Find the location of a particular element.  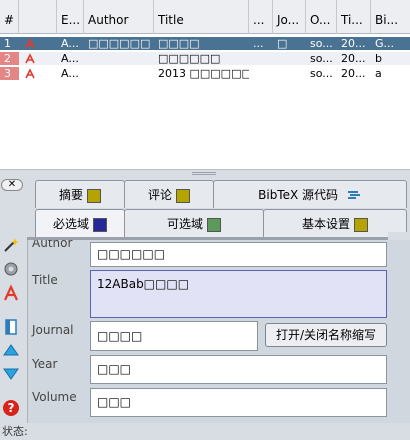

cell-bibtexkey: a is located at coordinates (378, 73).